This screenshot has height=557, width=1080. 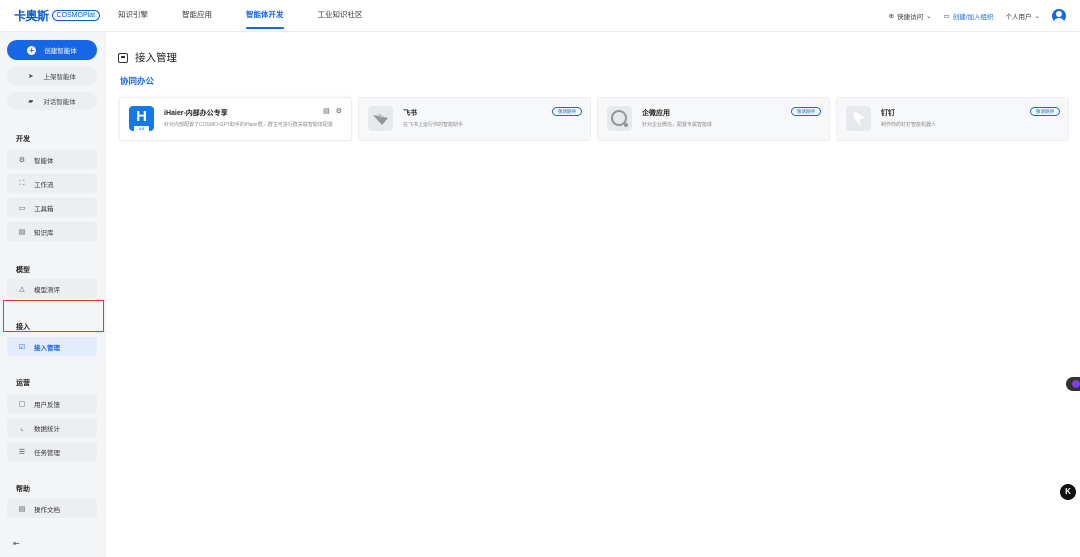 What do you see at coordinates (47, 405) in the screenshot?
I see `sidebar-item-label: 用户反馈` at bounding box center [47, 405].